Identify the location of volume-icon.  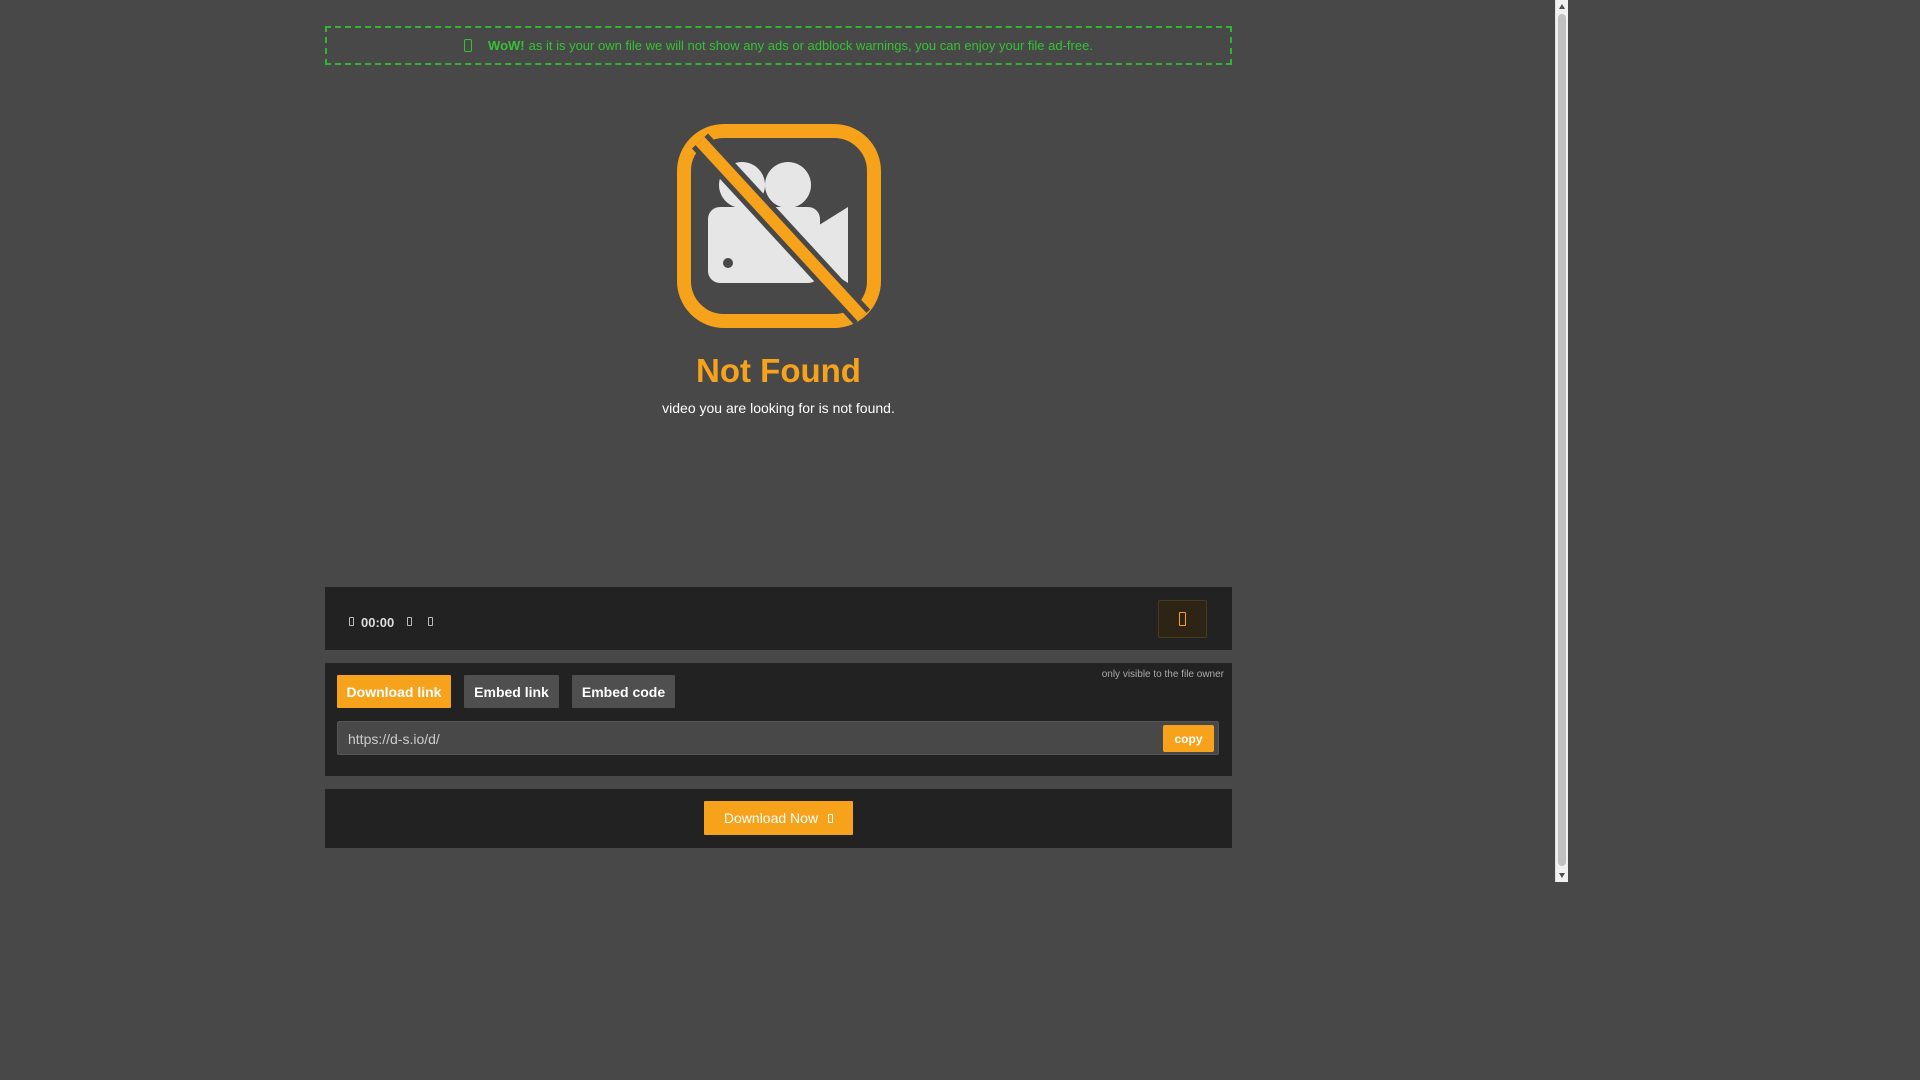
(409, 621).